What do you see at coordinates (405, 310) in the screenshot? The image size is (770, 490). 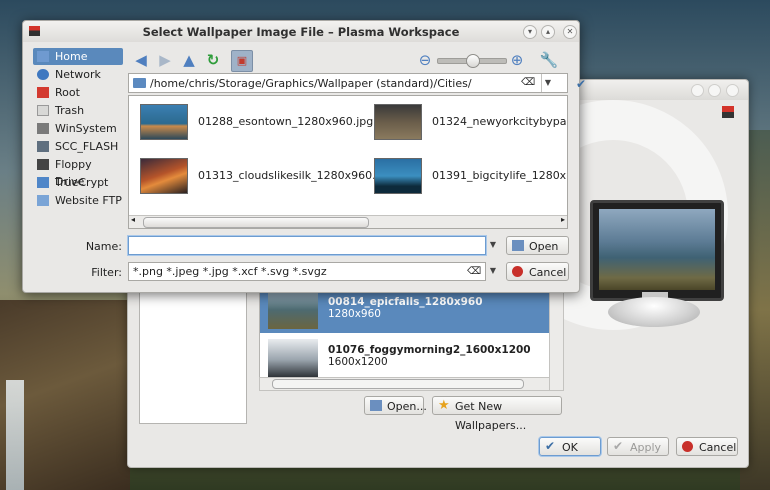 I see `list-item: 00814_epicfalls_1280x960 1280x960` at bounding box center [405, 310].